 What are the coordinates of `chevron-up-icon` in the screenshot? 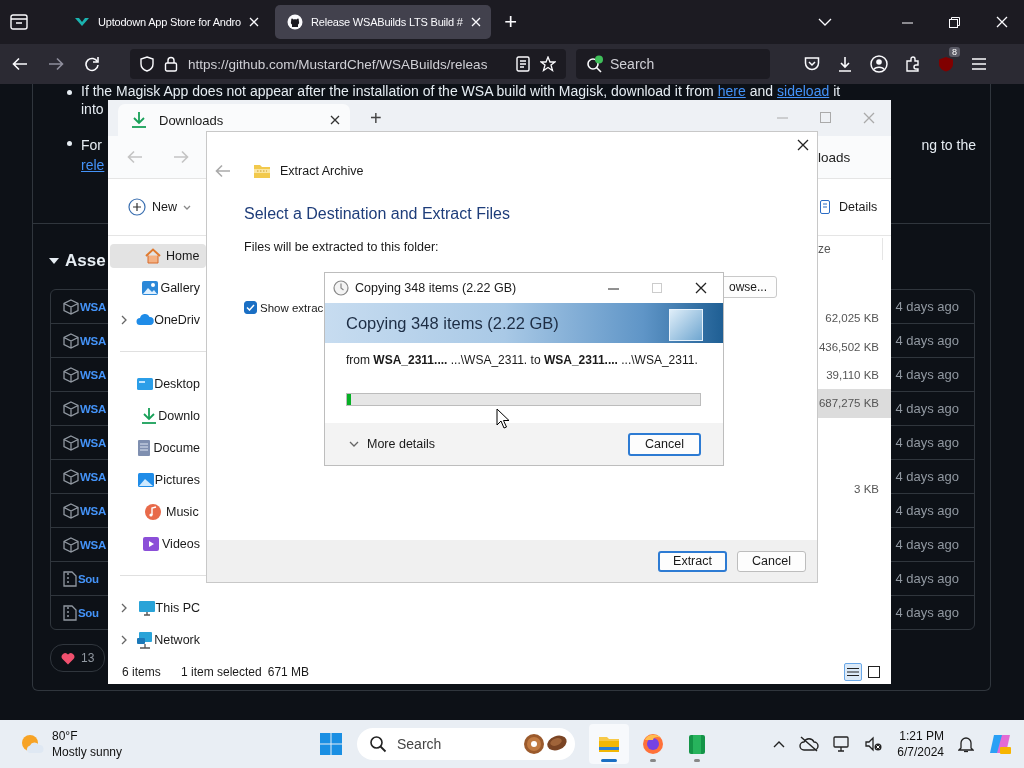 It's located at (779, 744).